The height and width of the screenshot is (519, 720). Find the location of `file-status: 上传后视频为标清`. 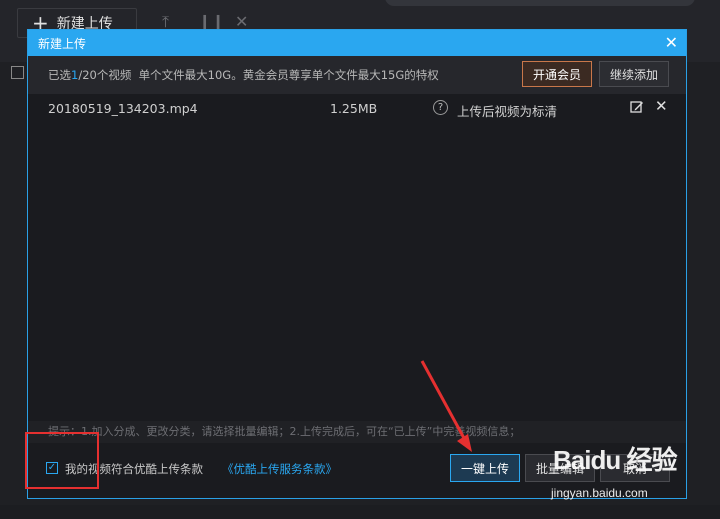

file-status: 上传后视频为标清 is located at coordinates (507, 111).